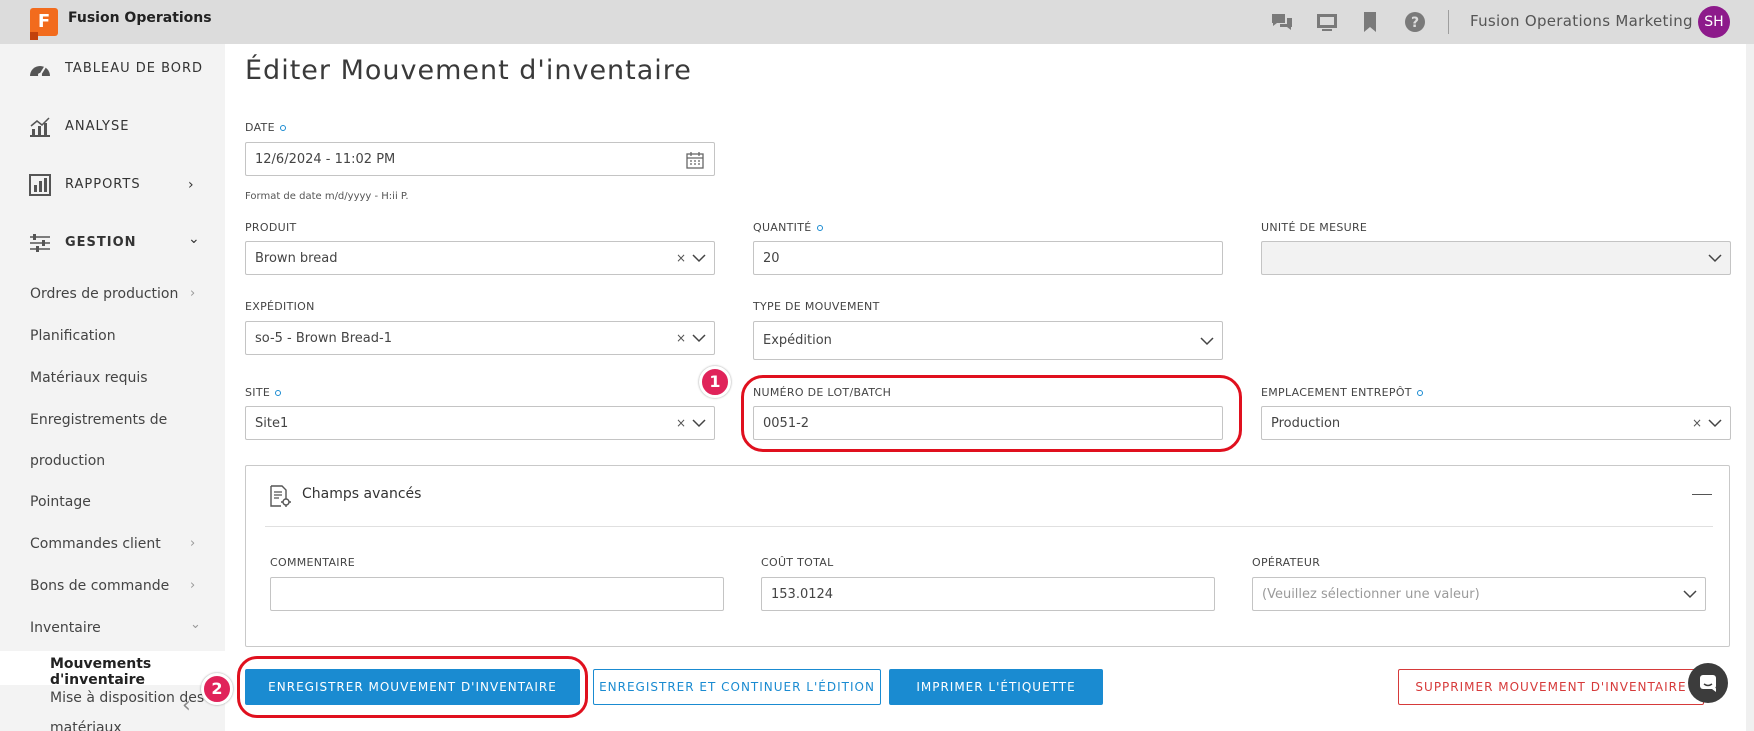  I want to click on user-avatar: SH, so click(1714, 22).